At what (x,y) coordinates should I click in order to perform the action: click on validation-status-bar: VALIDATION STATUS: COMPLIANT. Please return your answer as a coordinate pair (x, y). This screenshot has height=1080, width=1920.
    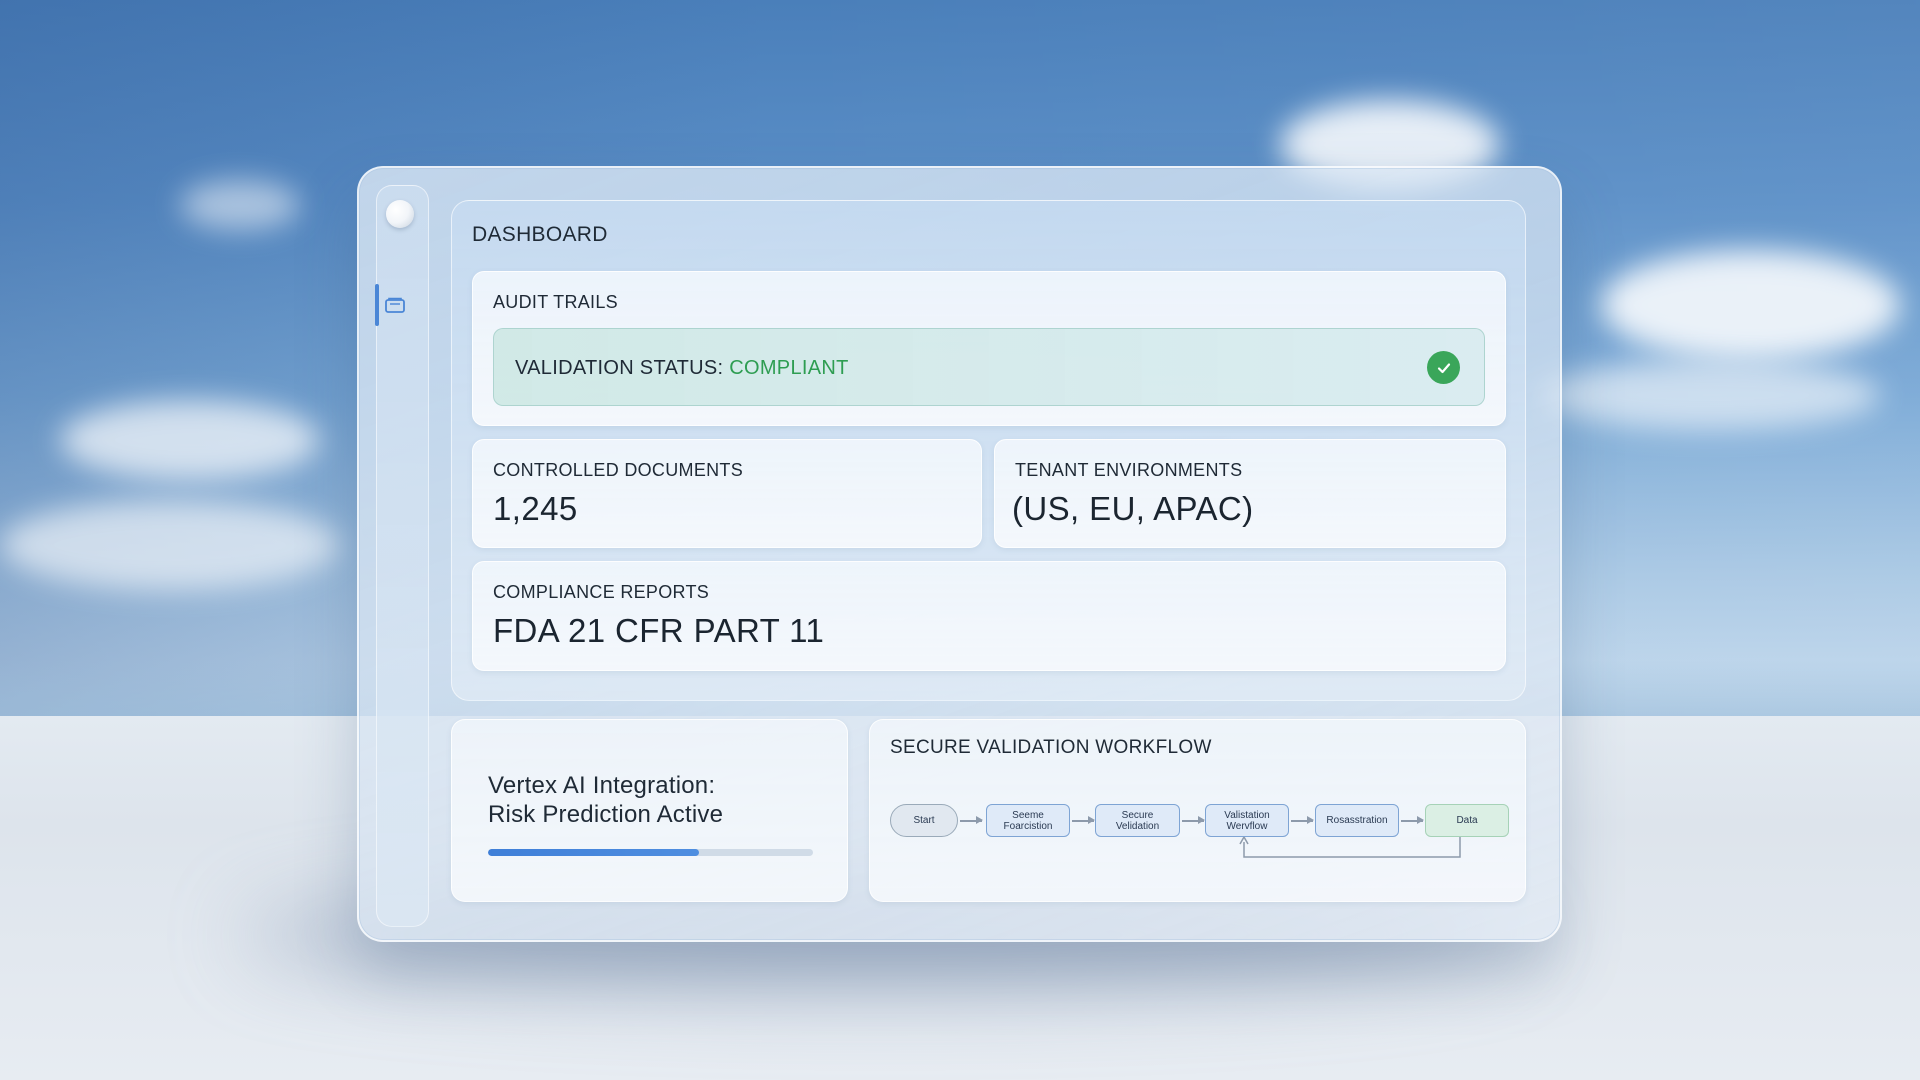
    Looking at the image, I should click on (989, 367).